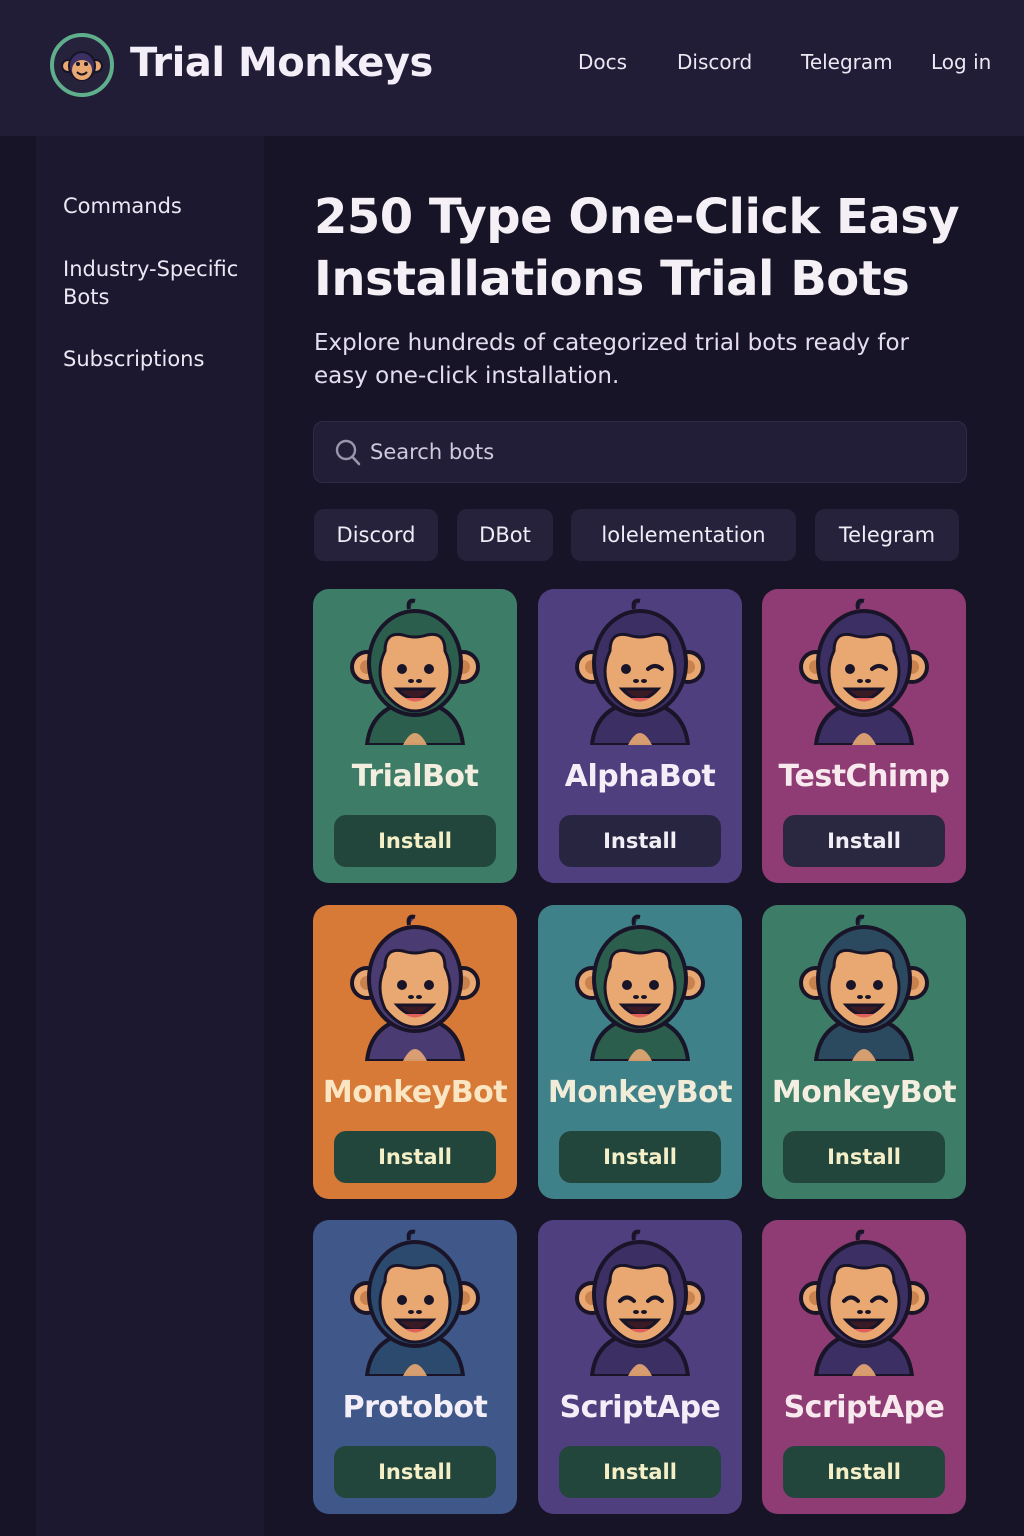 The image size is (1024, 1536). I want to click on search-box, so click(640, 452).